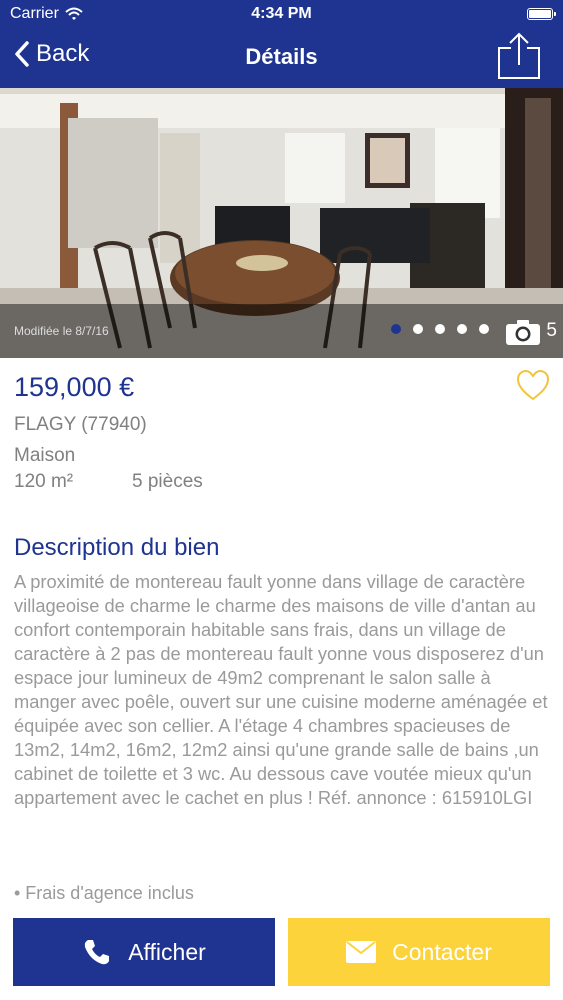 This screenshot has width=563, height=1000. I want to click on photo-info-bar: Modifiée le 8/7/16 5, so click(281, 331).